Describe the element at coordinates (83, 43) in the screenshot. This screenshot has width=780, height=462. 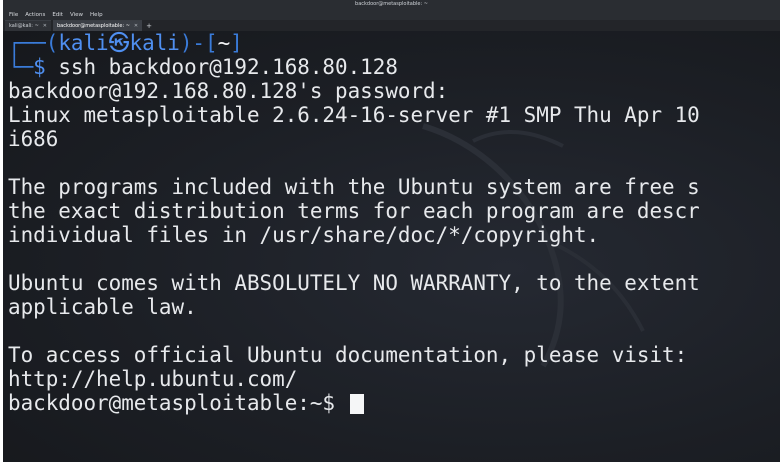
I see `prompt-user: kali` at that location.